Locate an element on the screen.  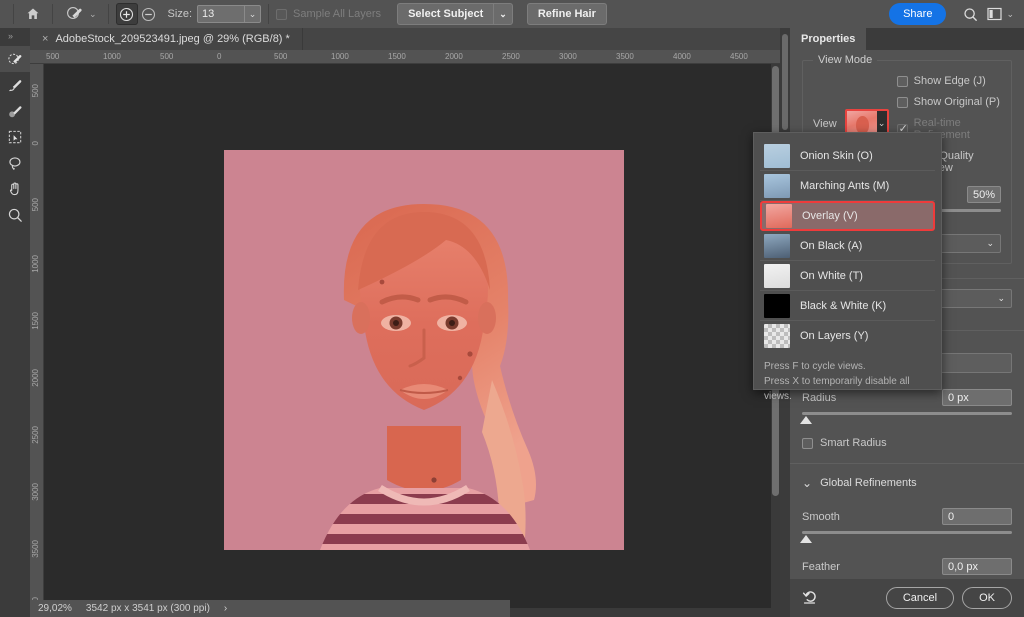
select-subject-group: Select Subject ⌄ is located at coordinates (455, 14).